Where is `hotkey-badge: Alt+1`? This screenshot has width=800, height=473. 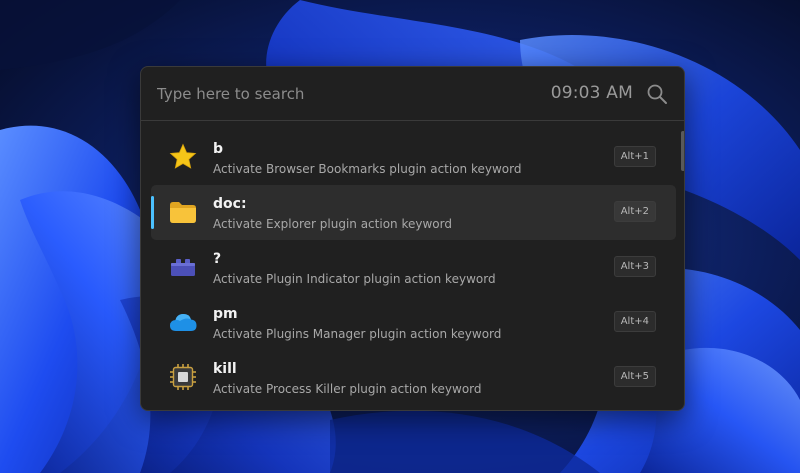
hotkey-badge: Alt+1 is located at coordinates (634, 156).